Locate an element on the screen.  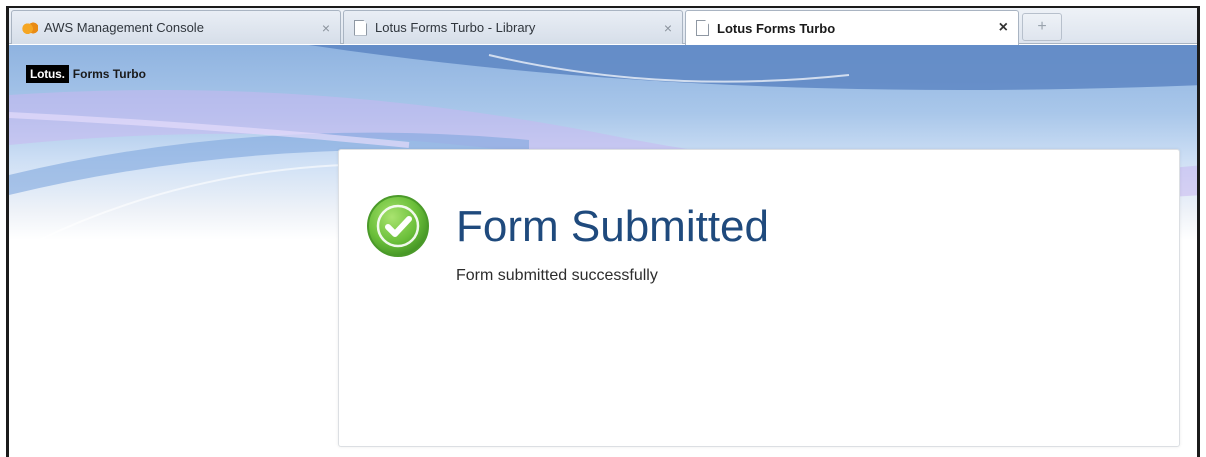
new-tab-button: + is located at coordinates (1042, 27).